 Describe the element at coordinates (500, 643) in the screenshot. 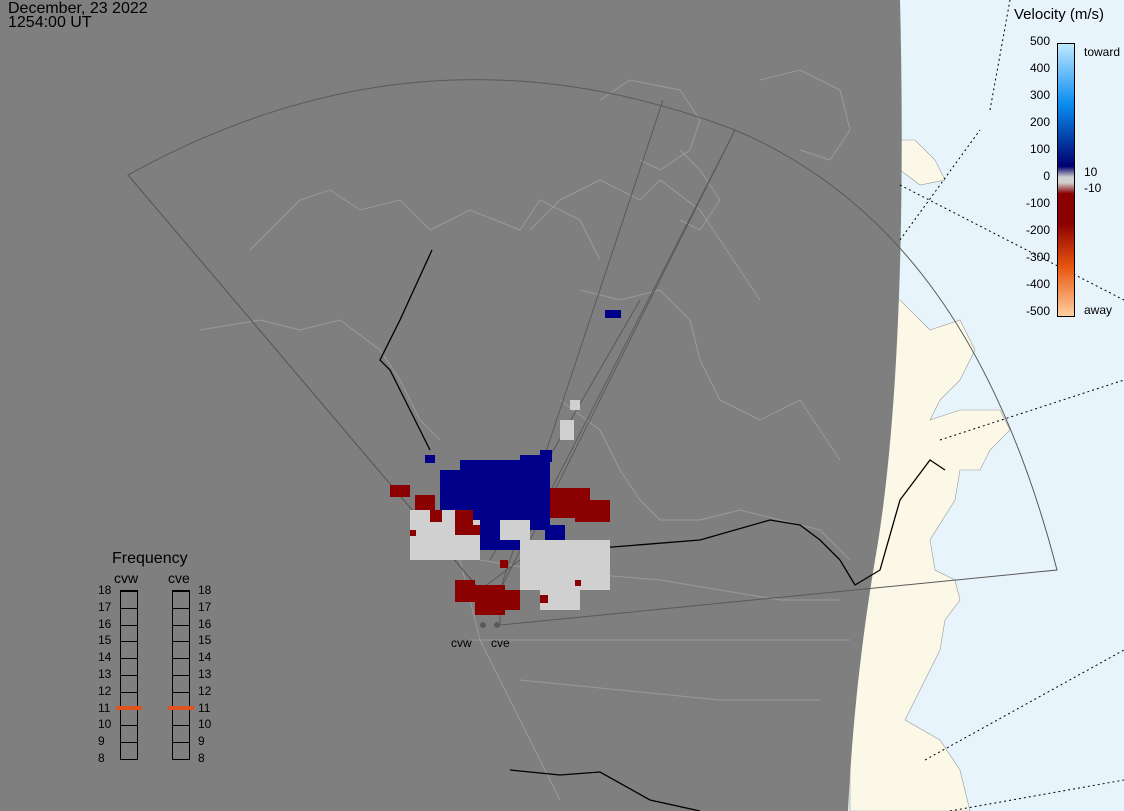

I see `radar-label-cve: cve` at that location.